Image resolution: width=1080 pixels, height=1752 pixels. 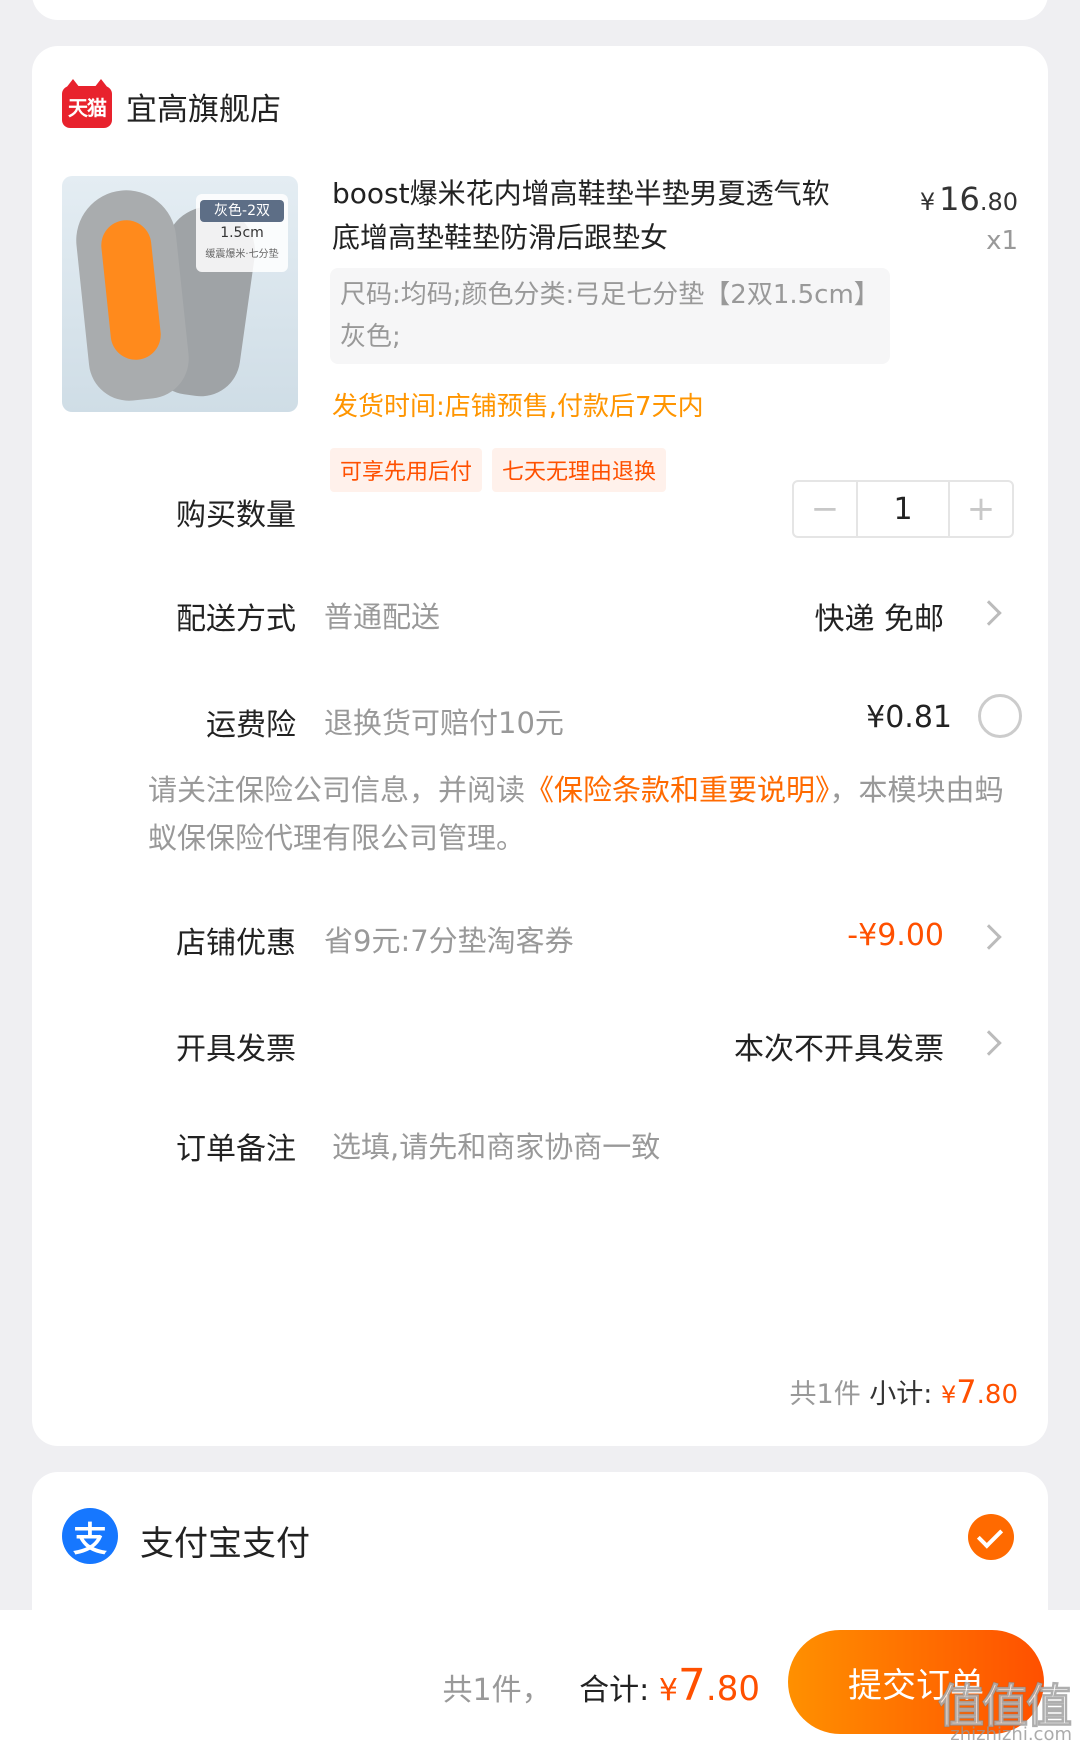 What do you see at coordinates (518, 407) in the screenshot?
I see `ship-time: 发货时间:店铺预售,付款后7天内` at bounding box center [518, 407].